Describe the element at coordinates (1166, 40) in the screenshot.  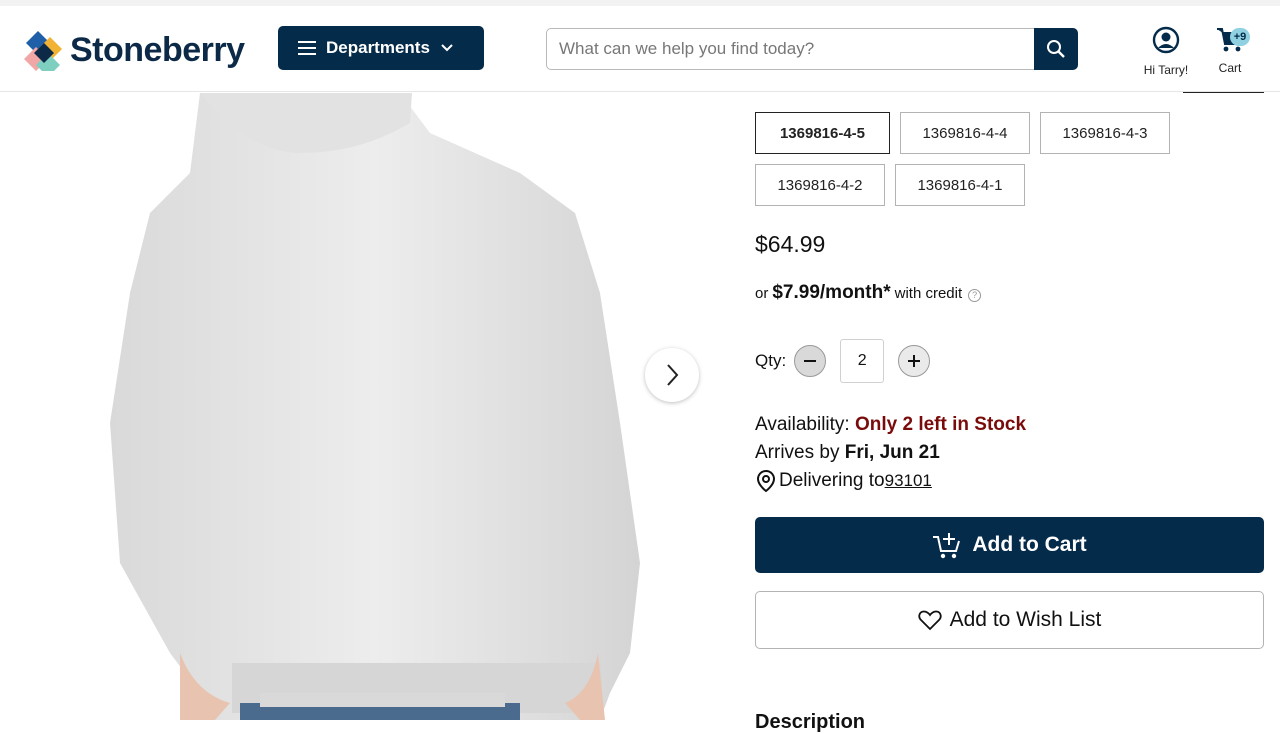
I see `user-icon` at that location.